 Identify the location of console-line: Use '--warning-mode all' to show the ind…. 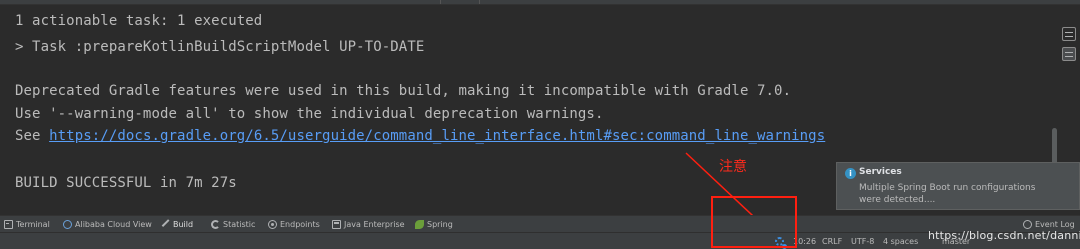
(309, 114).